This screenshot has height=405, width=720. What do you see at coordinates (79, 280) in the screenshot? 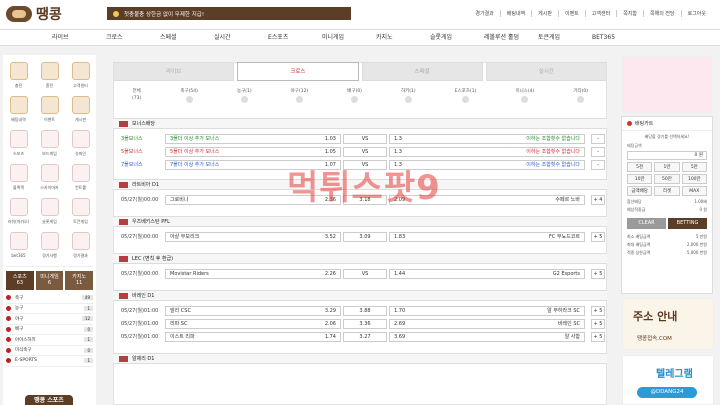
I see `category-tab: 카지노 11` at bounding box center [79, 280].